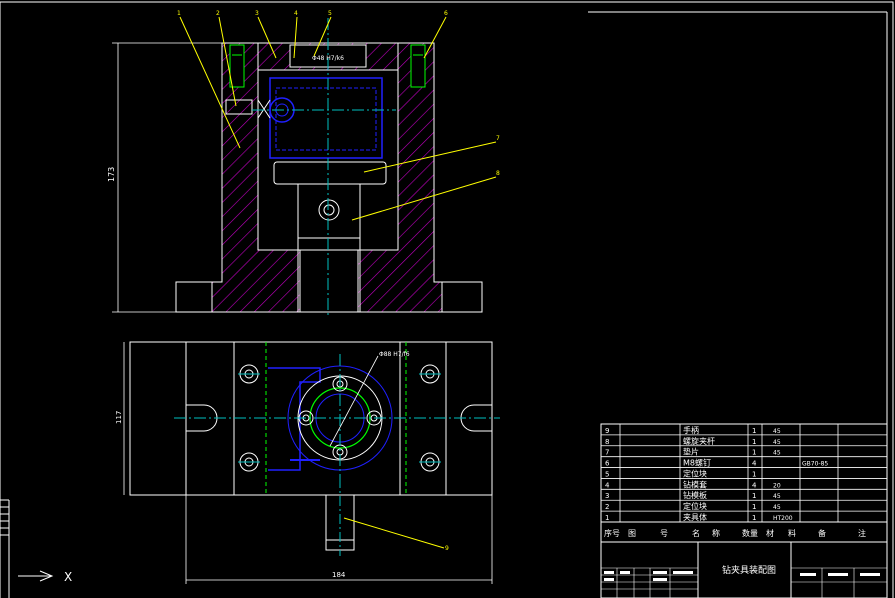 The image size is (895, 598). What do you see at coordinates (695, 484) in the screenshot?
I see `bom-row-name: 钻模套` at bounding box center [695, 484].